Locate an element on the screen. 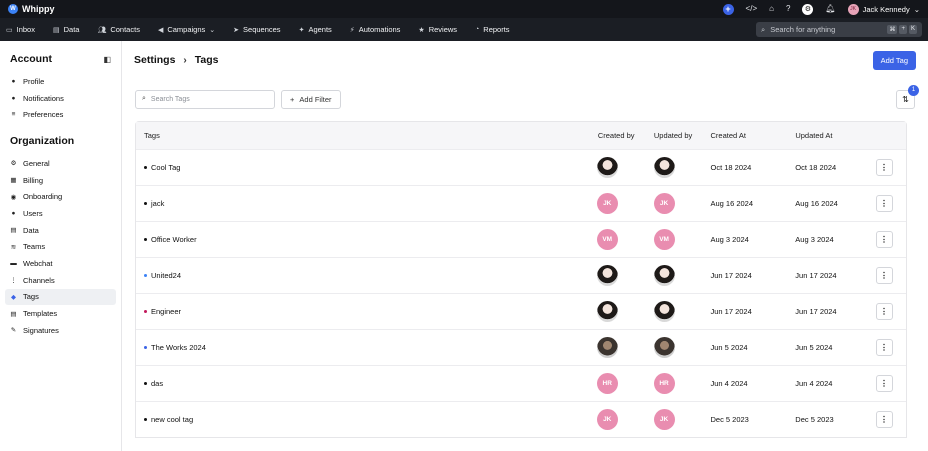  nav-item-campaigns: ◀ Campaigns ⌄ is located at coordinates (186, 29).